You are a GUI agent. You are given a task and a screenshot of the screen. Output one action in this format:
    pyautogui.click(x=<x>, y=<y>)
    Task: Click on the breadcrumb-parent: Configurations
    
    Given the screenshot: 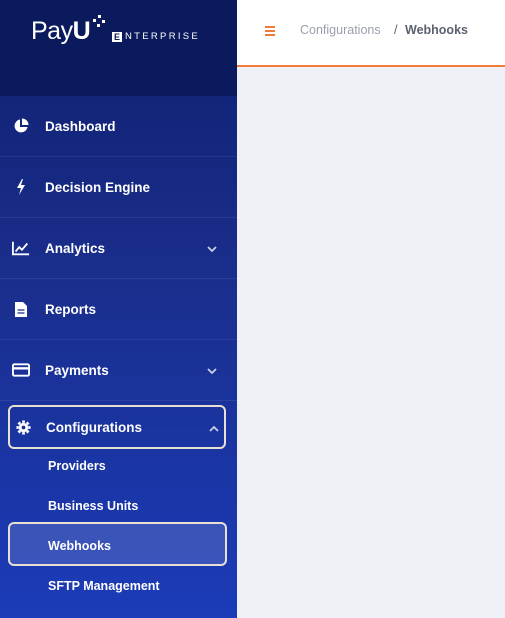 What is the action you would take?
    pyautogui.click(x=340, y=30)
    